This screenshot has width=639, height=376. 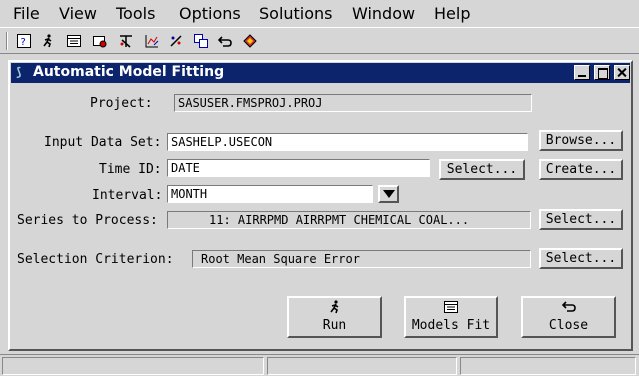 I want to click on time-id-field: DATE, so click(x=298, y=168).